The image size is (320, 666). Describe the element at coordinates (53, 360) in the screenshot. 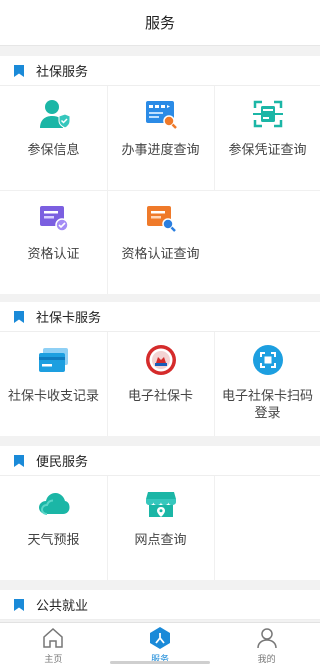

I see `card-icon` at that location.